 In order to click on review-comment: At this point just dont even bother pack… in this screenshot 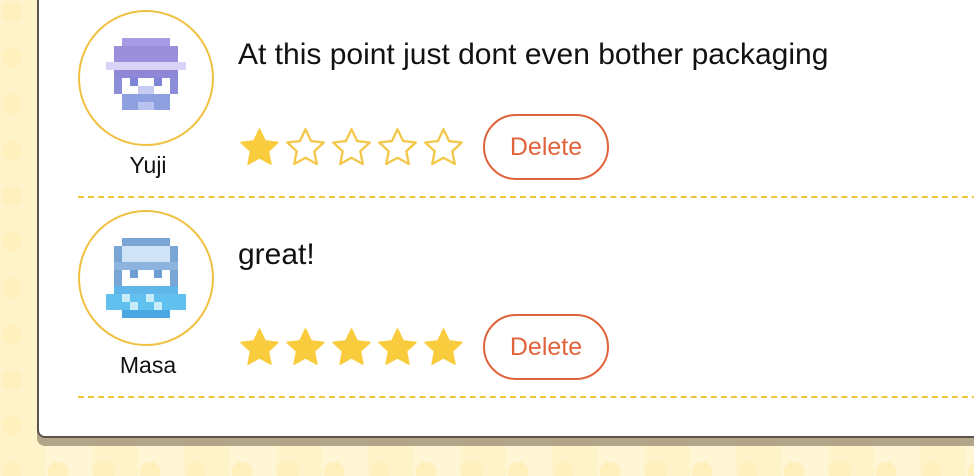, I will do `click(533, 54)`.